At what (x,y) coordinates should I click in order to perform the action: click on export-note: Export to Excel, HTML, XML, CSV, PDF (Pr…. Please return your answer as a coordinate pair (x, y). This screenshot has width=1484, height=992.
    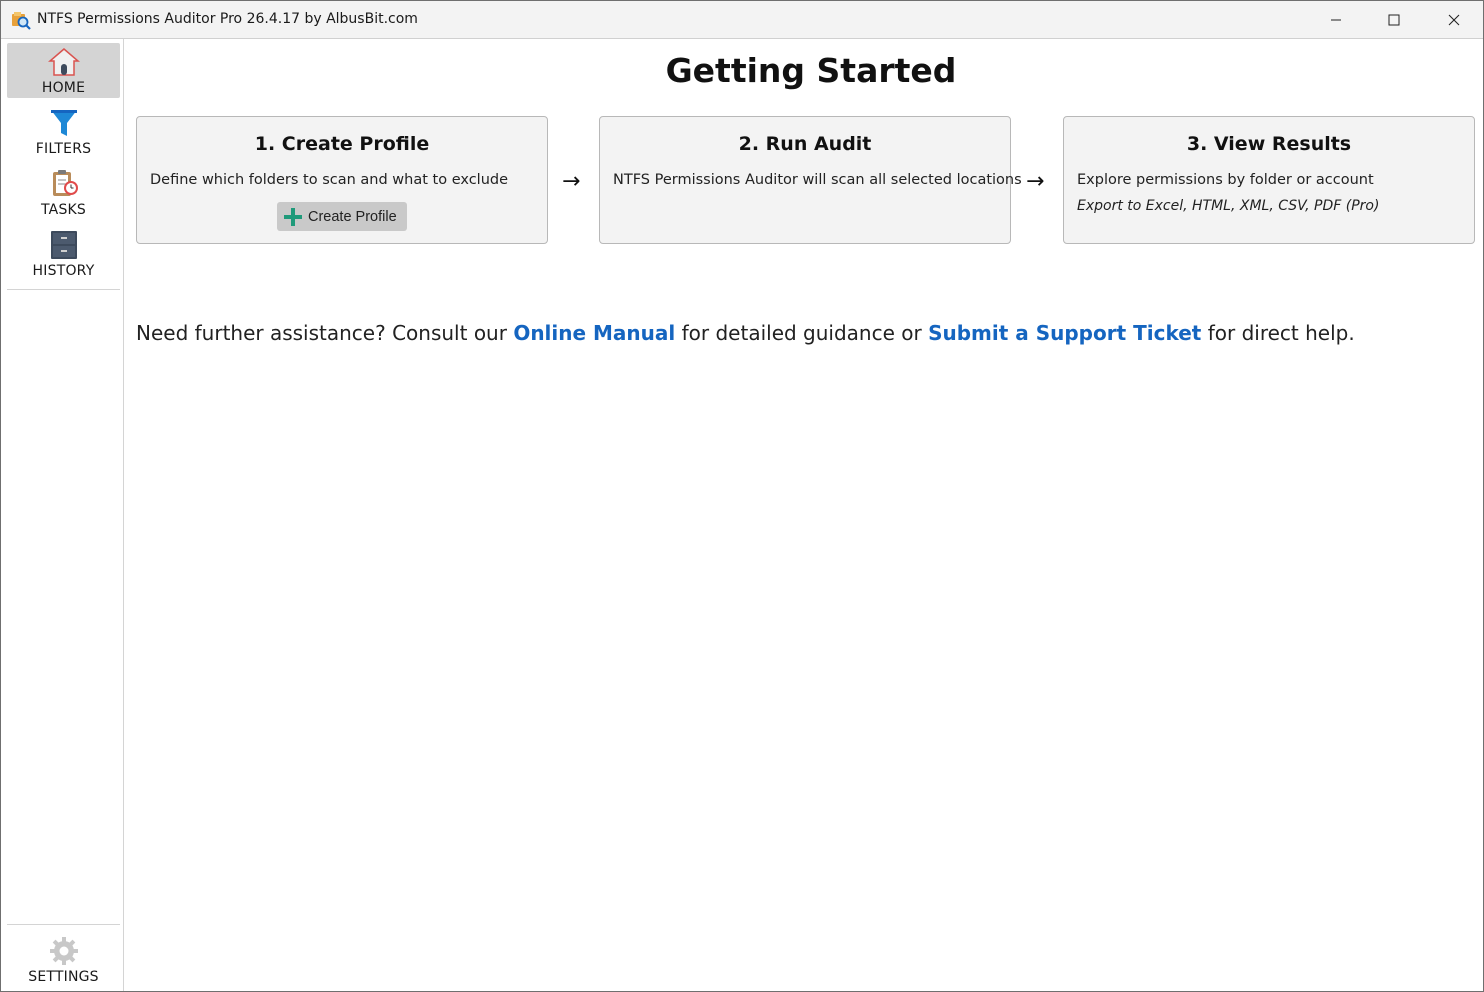
    Looking at the image, I should click on (1228, 206).